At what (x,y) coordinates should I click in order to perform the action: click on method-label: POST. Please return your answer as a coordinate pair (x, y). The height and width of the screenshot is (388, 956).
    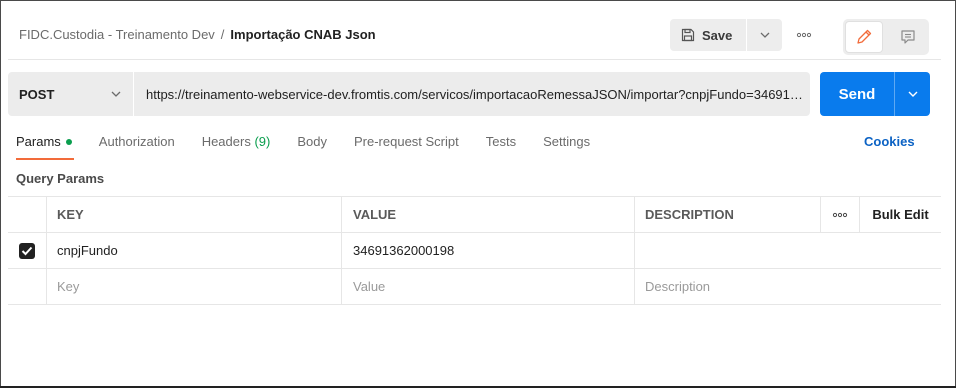
    Looking at the image, I should click on (37, 94).